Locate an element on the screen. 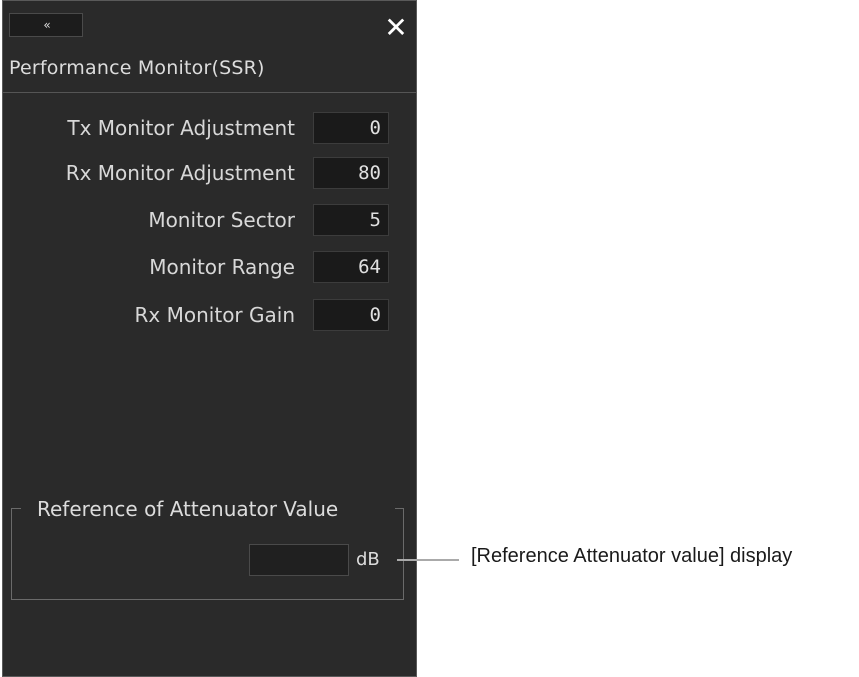  param-label: Monitor Range is located at coordinates (222, 267).